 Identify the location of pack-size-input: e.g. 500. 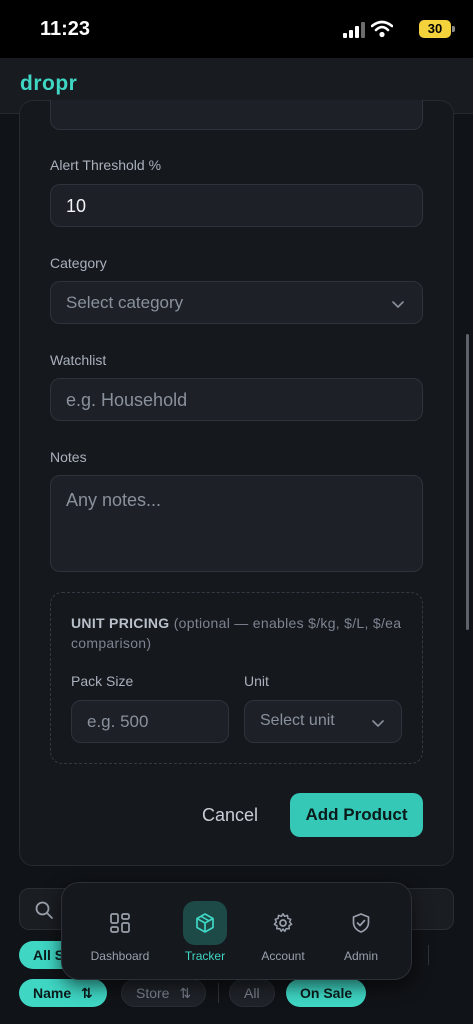
(150, 721).